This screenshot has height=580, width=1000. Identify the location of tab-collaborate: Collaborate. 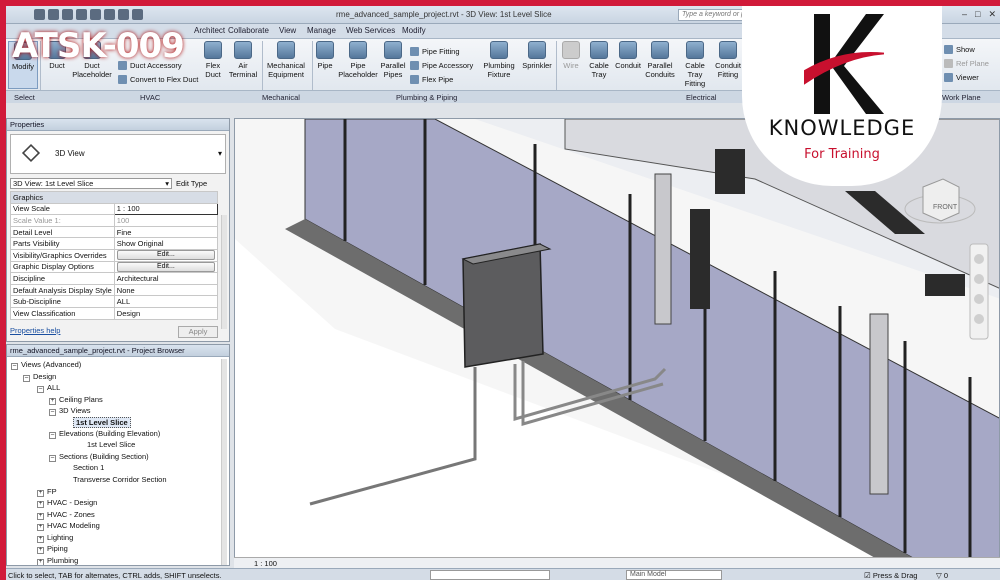
(248, 30).